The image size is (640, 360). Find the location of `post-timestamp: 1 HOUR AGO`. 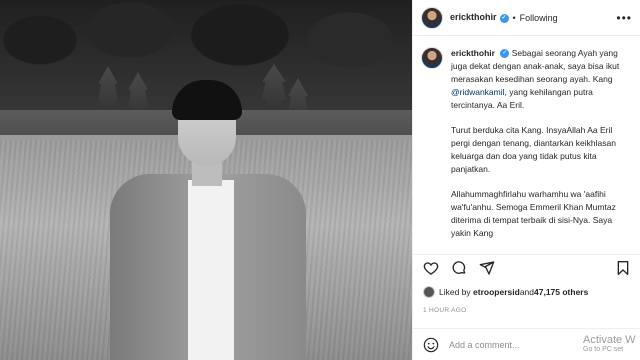

post-timestamp: 1 HOUR AGO is located at coordinates (444, 310).